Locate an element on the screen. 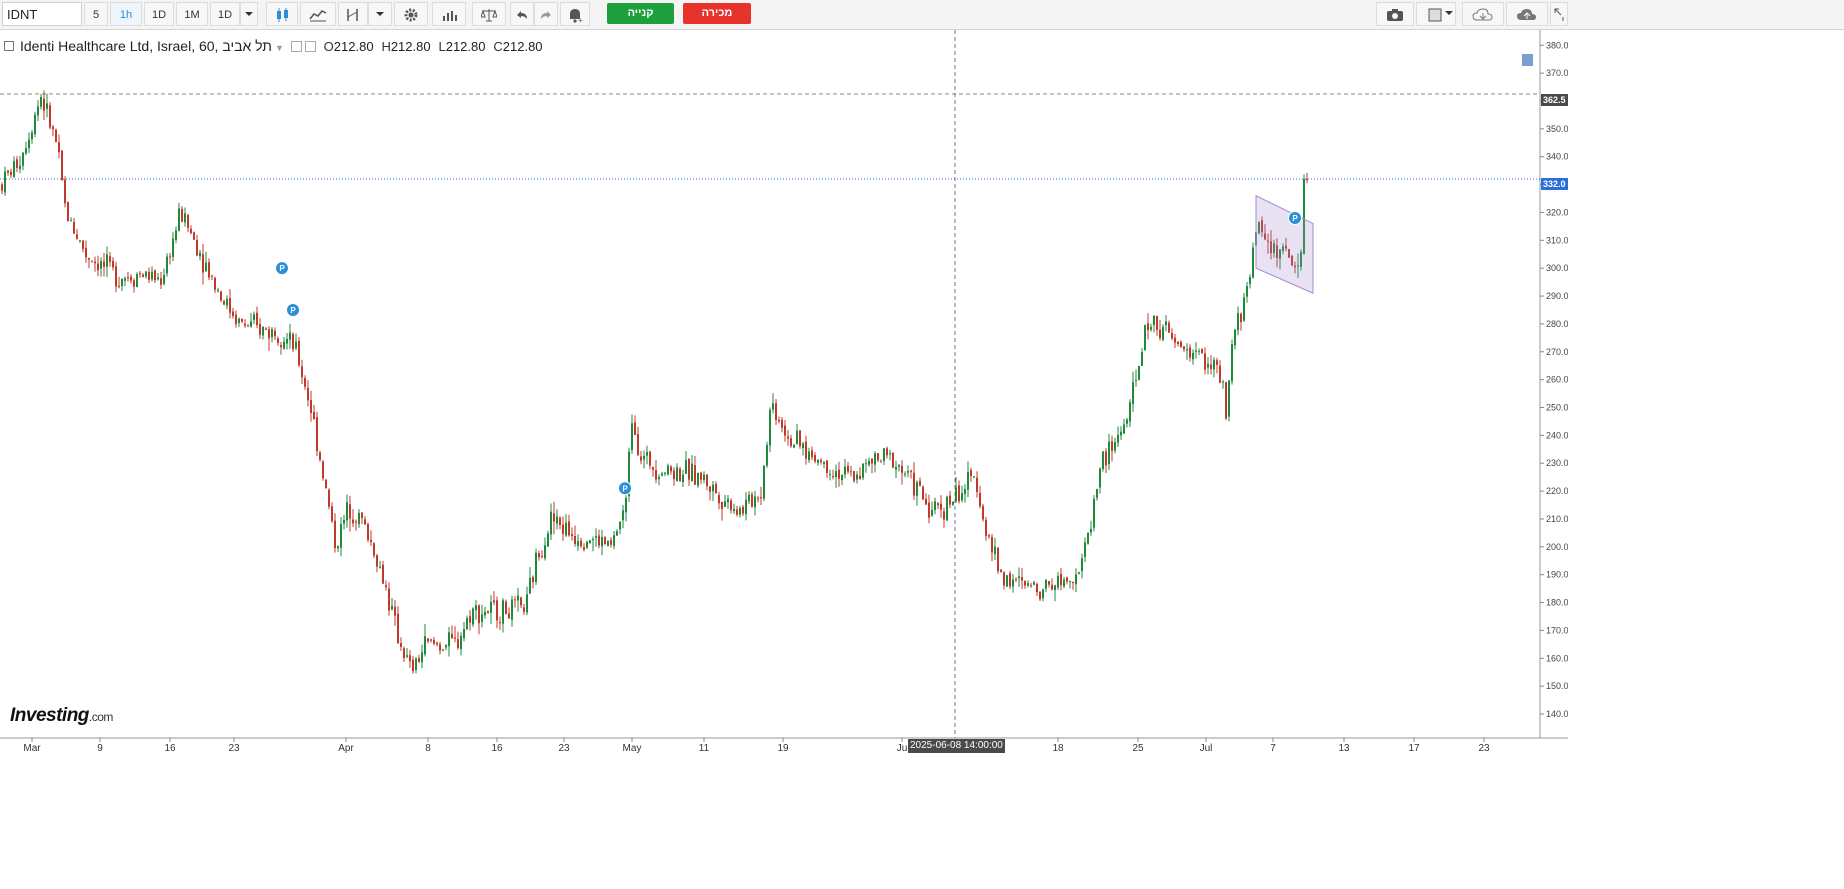 This screenshot has height=889, width=1844. legend-menu-chevron-icon: ▼ is located at coordinates (279, 48).